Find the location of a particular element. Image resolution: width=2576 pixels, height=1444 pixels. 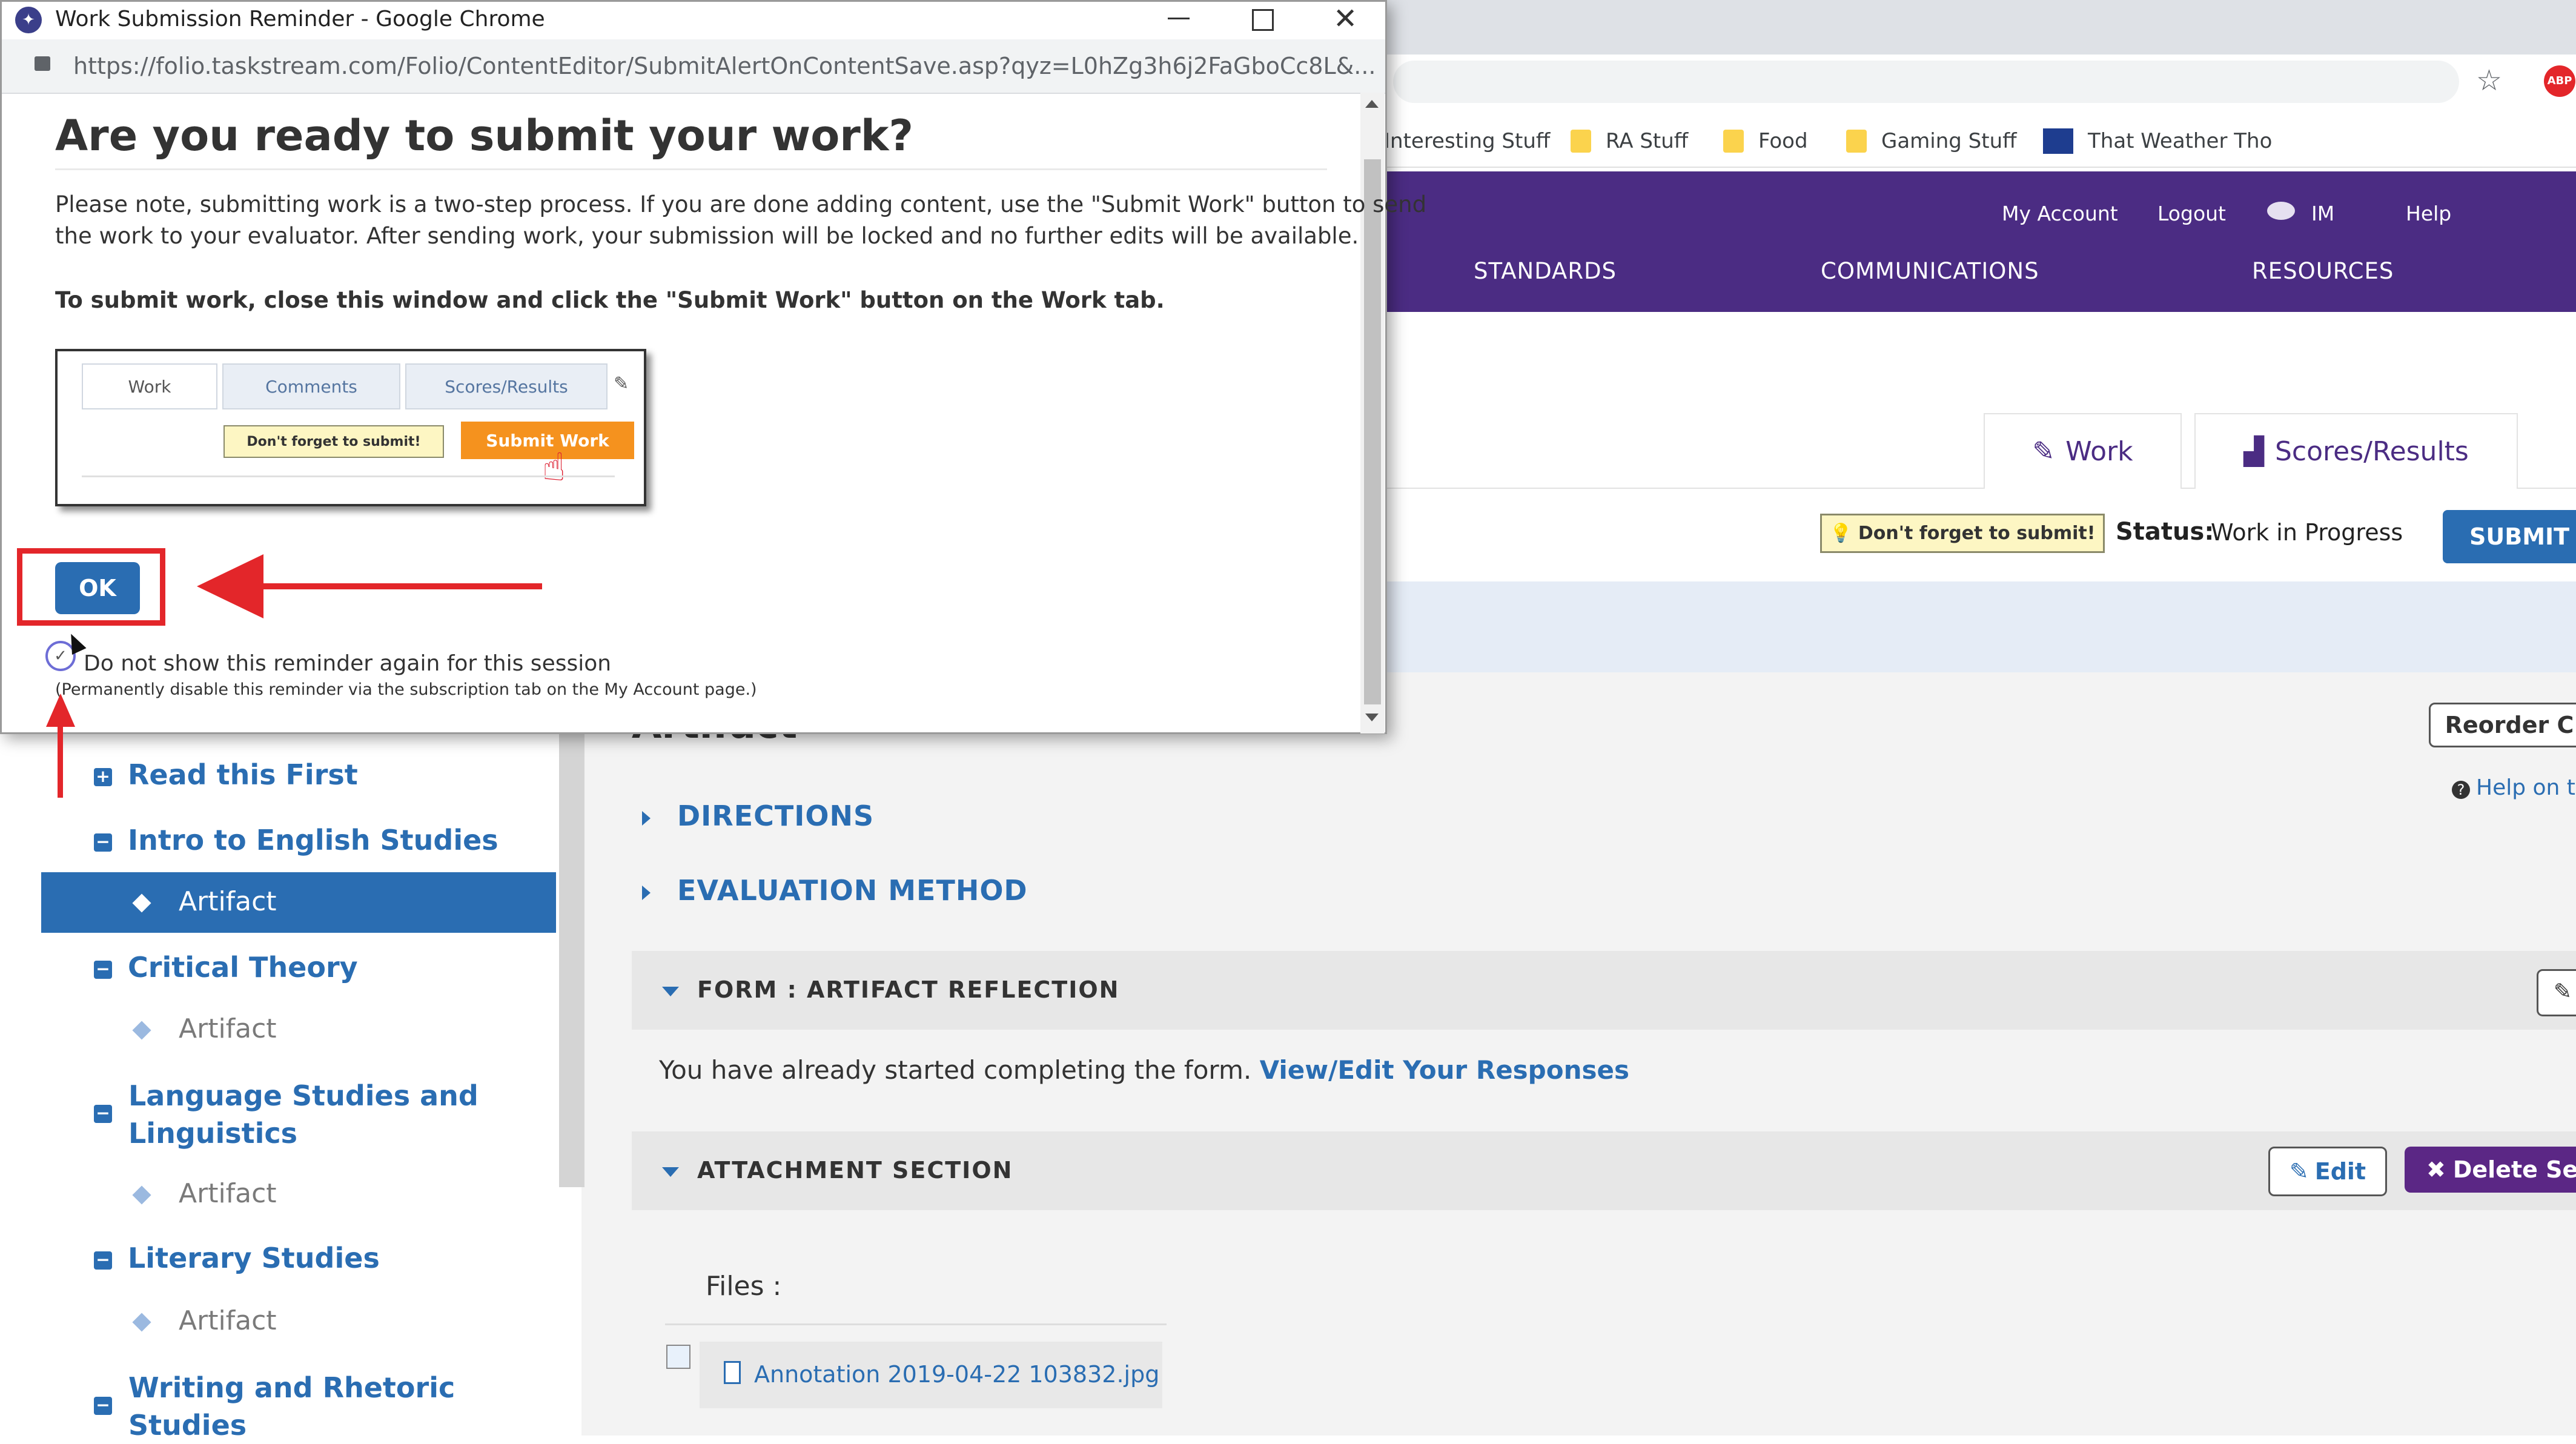

caret-down-icon is located at coordinates (670, 991).